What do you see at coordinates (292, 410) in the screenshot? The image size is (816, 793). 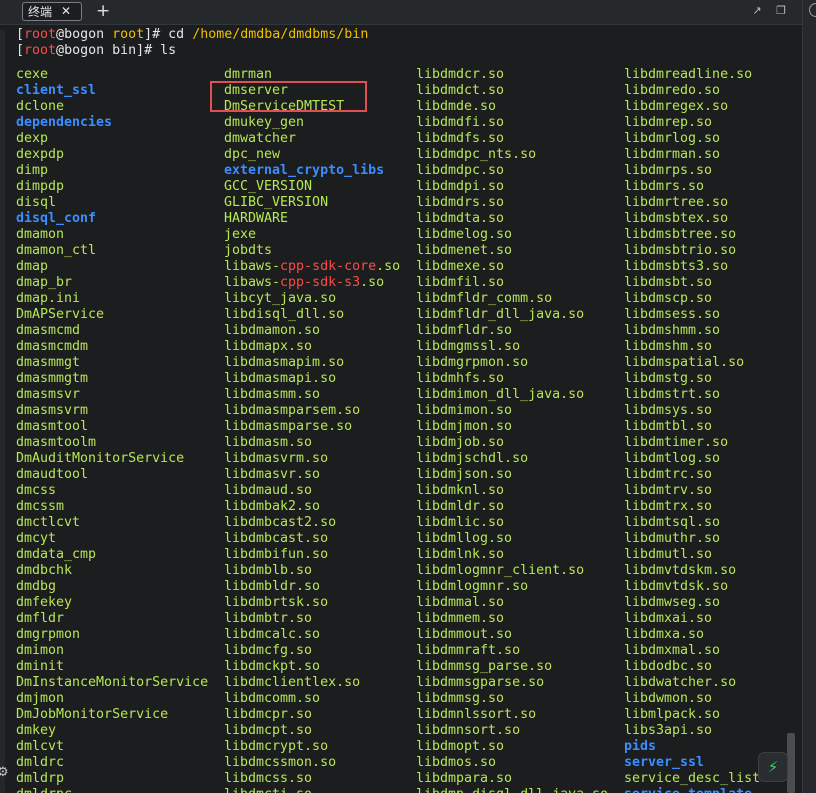 I see `file-entry: libdmasmparsem.so` at bounding box center [292, 410].